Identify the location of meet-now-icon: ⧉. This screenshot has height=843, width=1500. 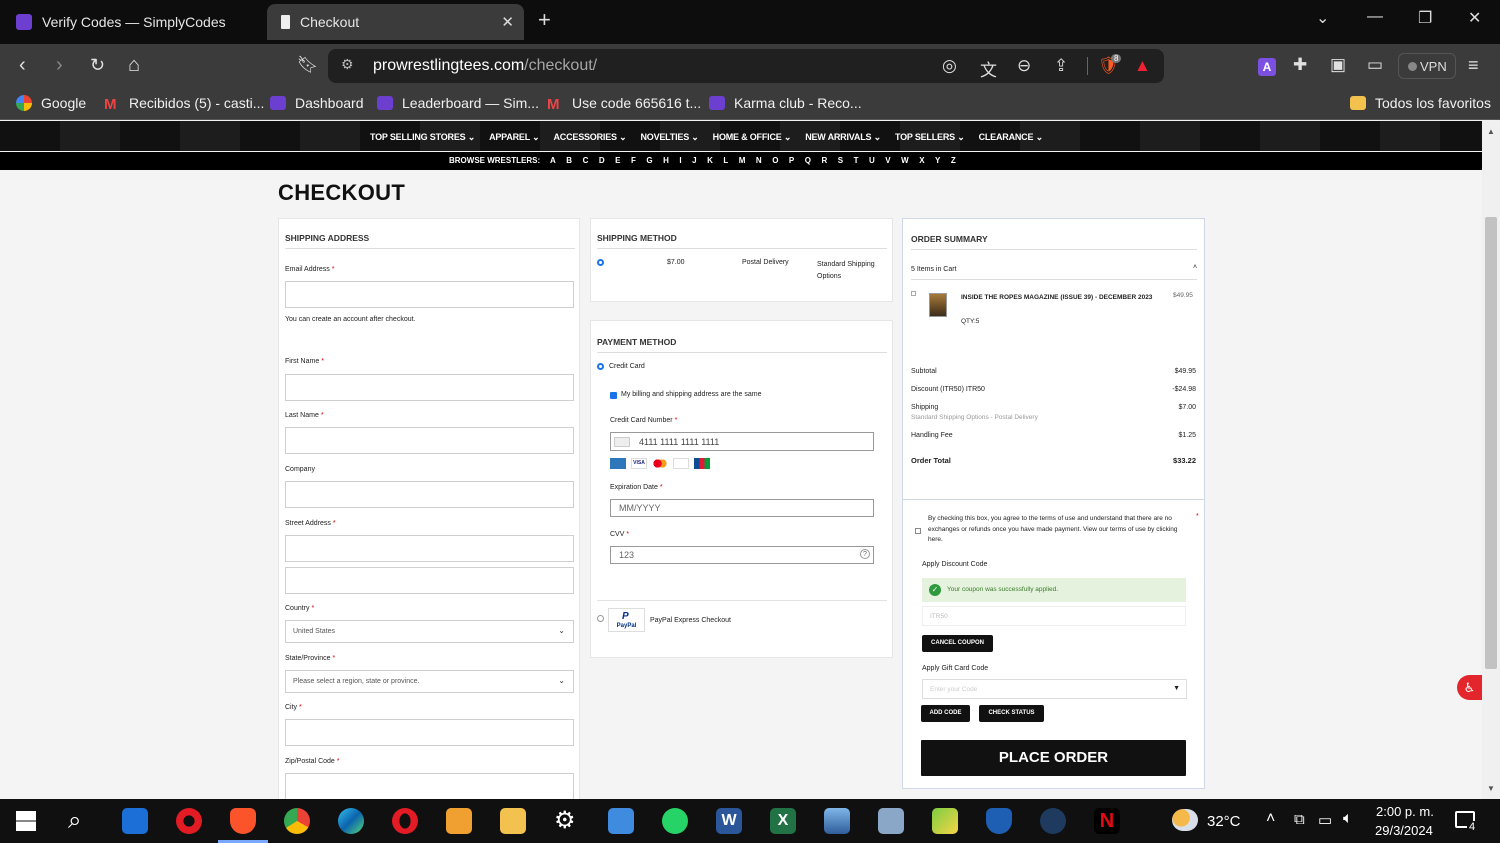
(1299, 819).